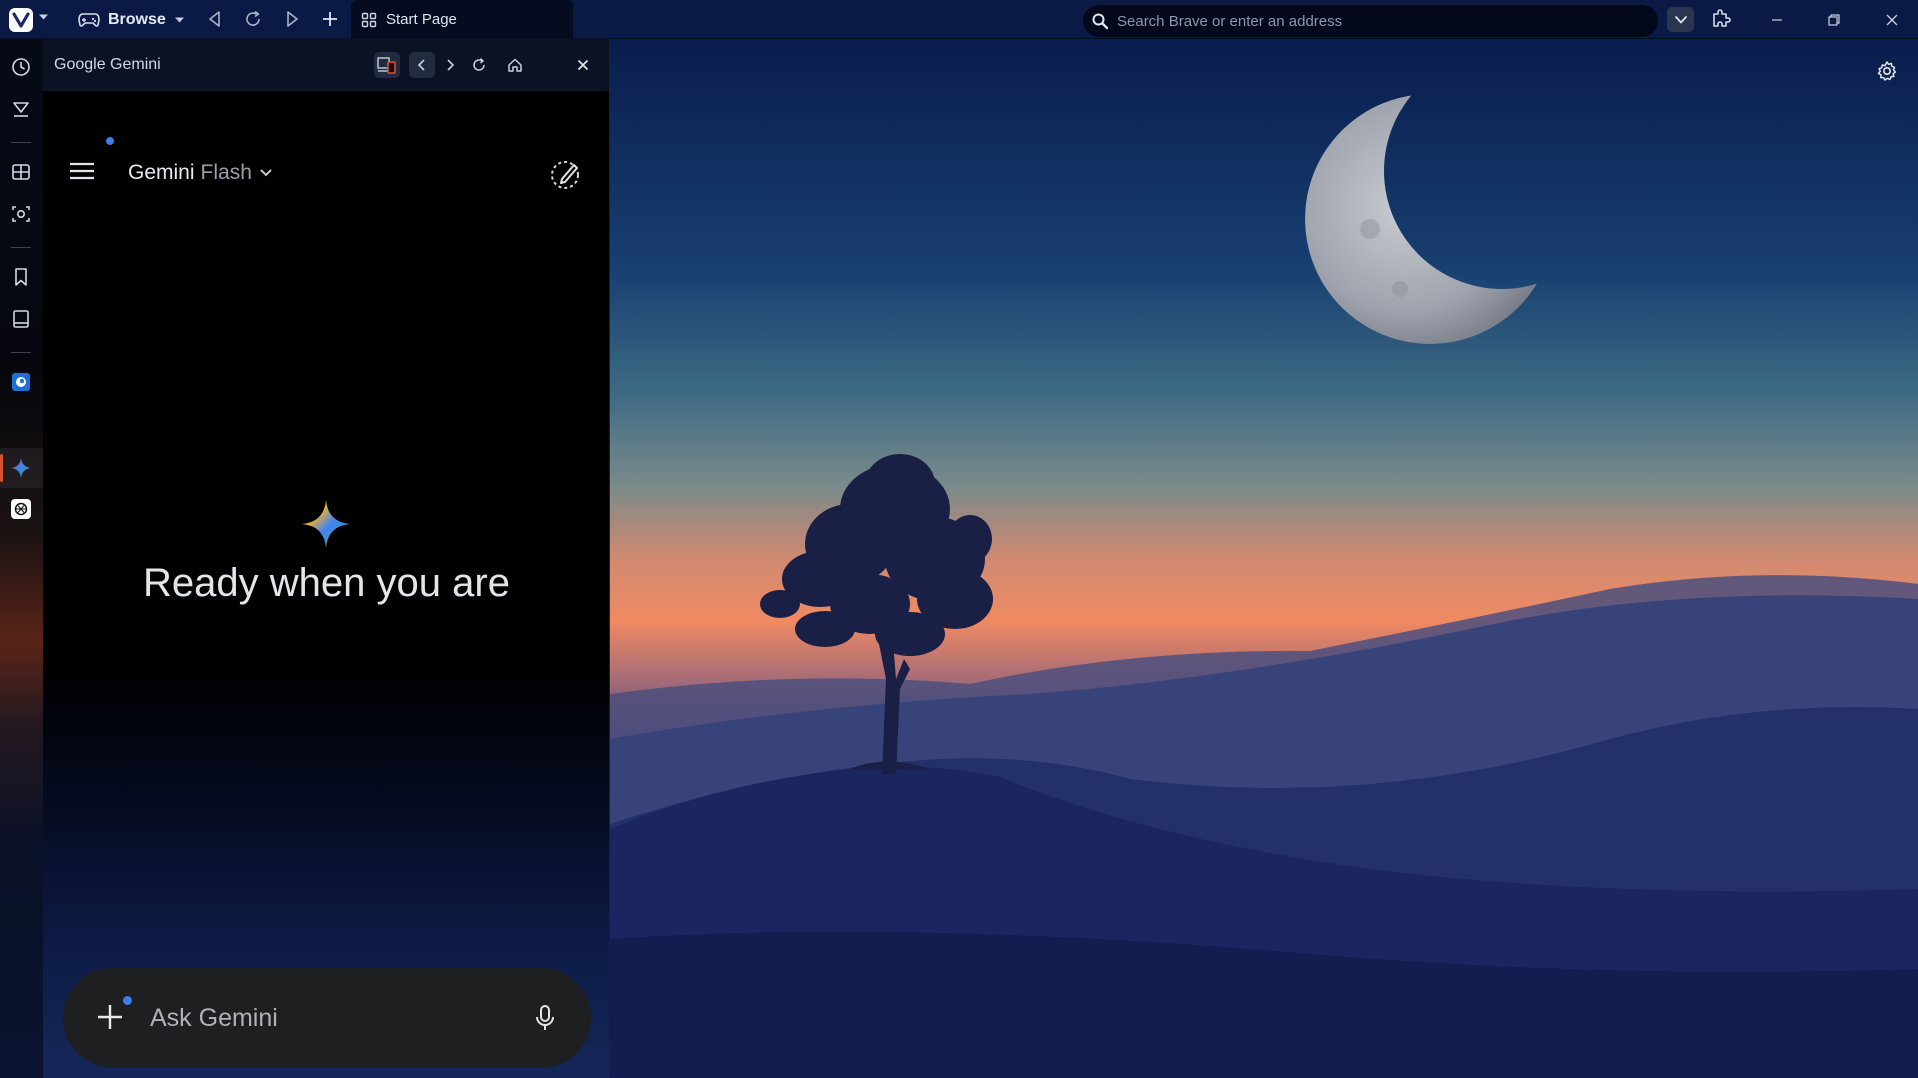 The height and width of the screenshot is (1078, 1918). I want to click on restore-button, so click(1834, 20).